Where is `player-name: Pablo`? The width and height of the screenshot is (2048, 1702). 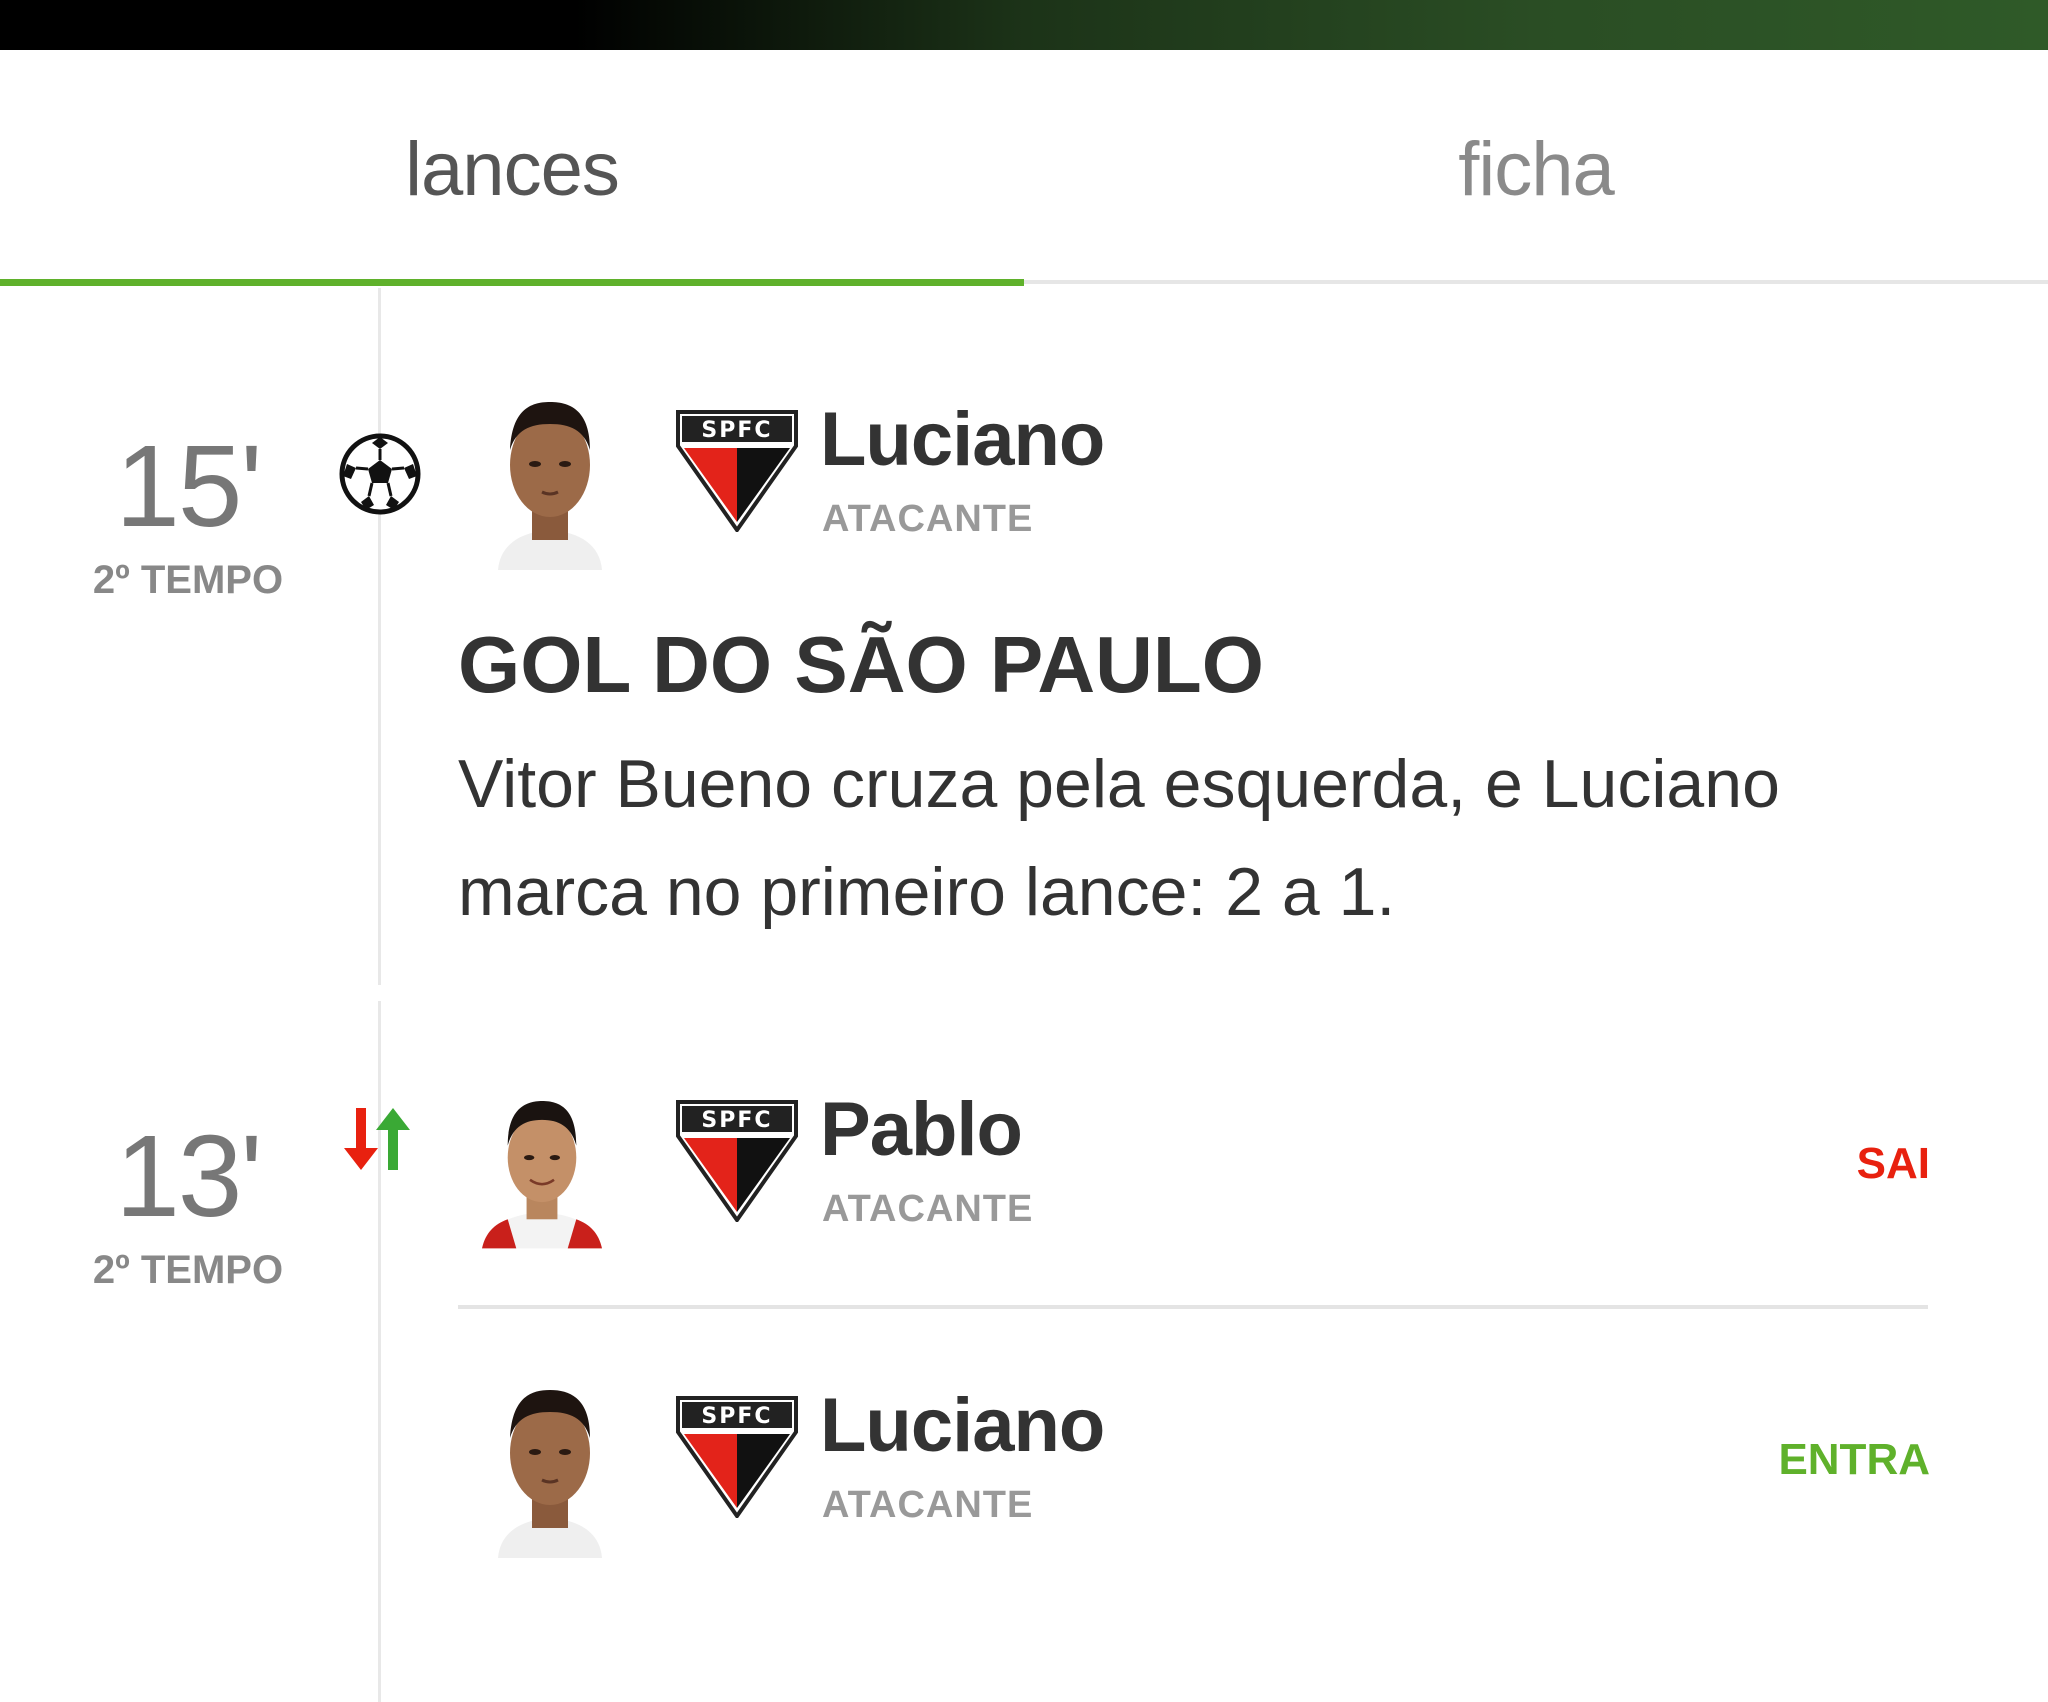 player-name: Pablo is located at coordinates (921, 1130).